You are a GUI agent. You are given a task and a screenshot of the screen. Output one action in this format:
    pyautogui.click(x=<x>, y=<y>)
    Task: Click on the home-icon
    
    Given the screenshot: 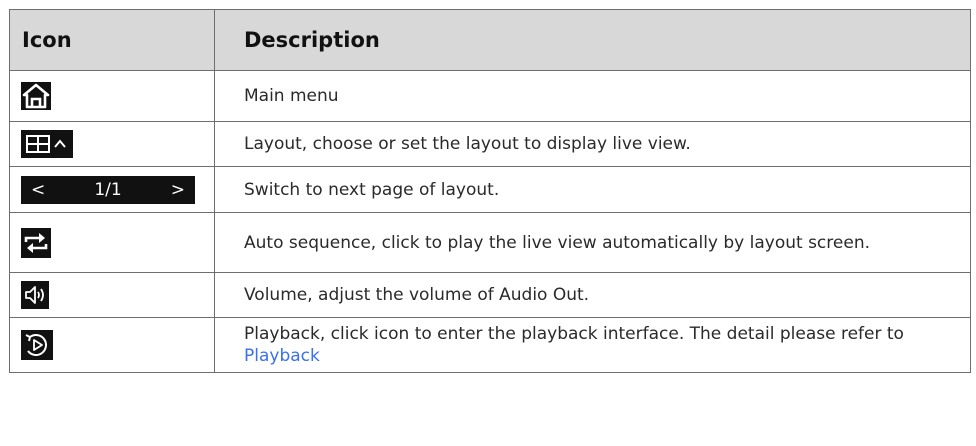 What is the action you would take?
    pyautogui.click(x=36, y=96)
    